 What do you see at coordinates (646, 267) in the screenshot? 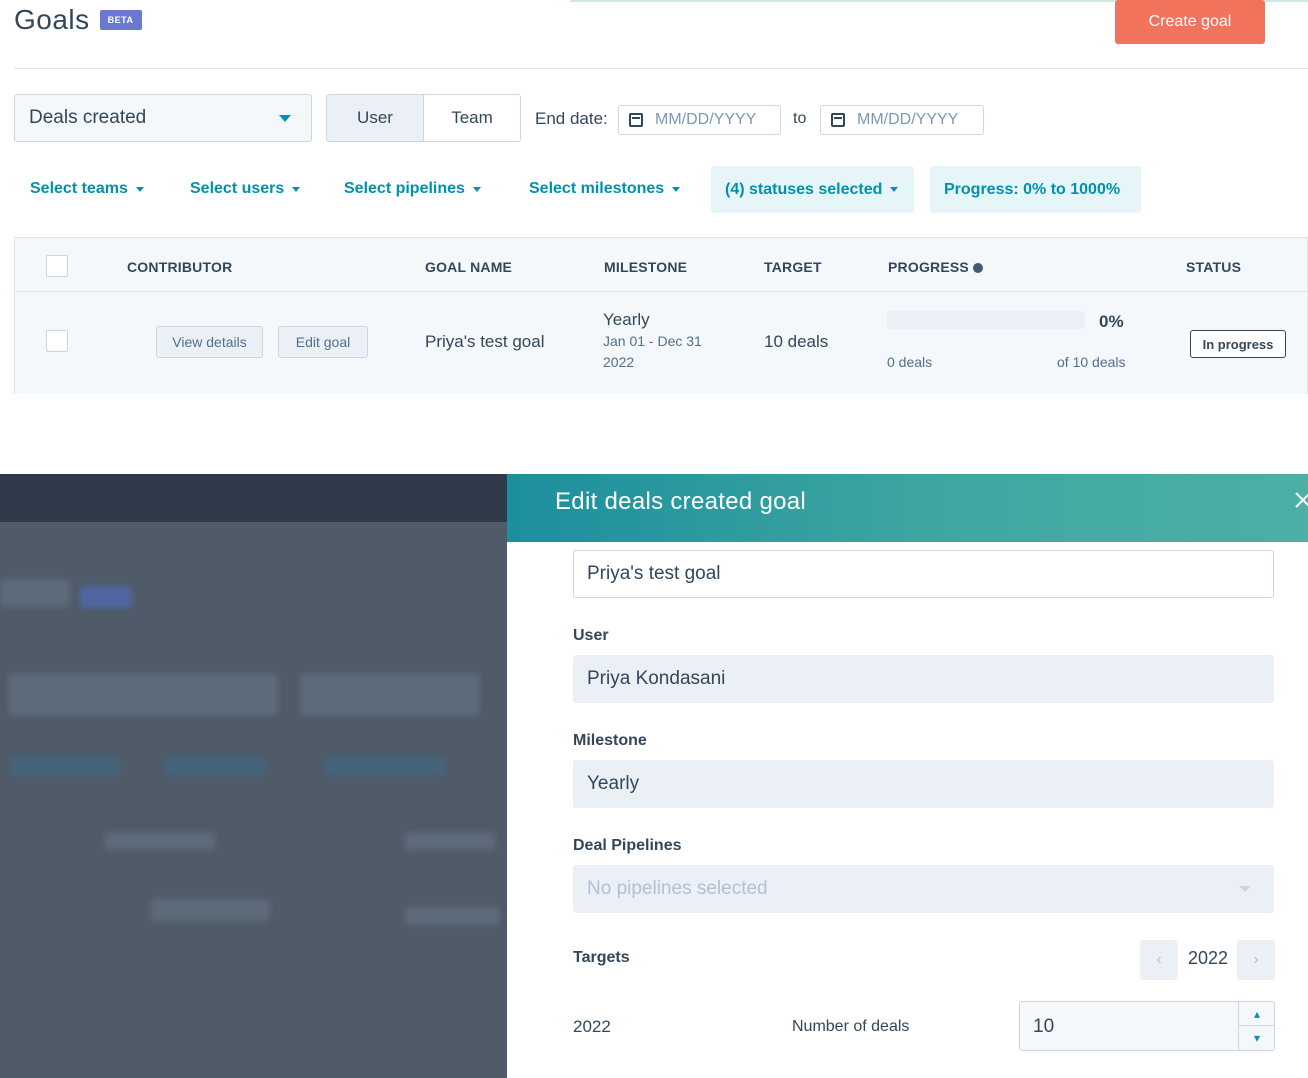
I see `col-milestone: MILESTONE` at bounding box center [646, 267].